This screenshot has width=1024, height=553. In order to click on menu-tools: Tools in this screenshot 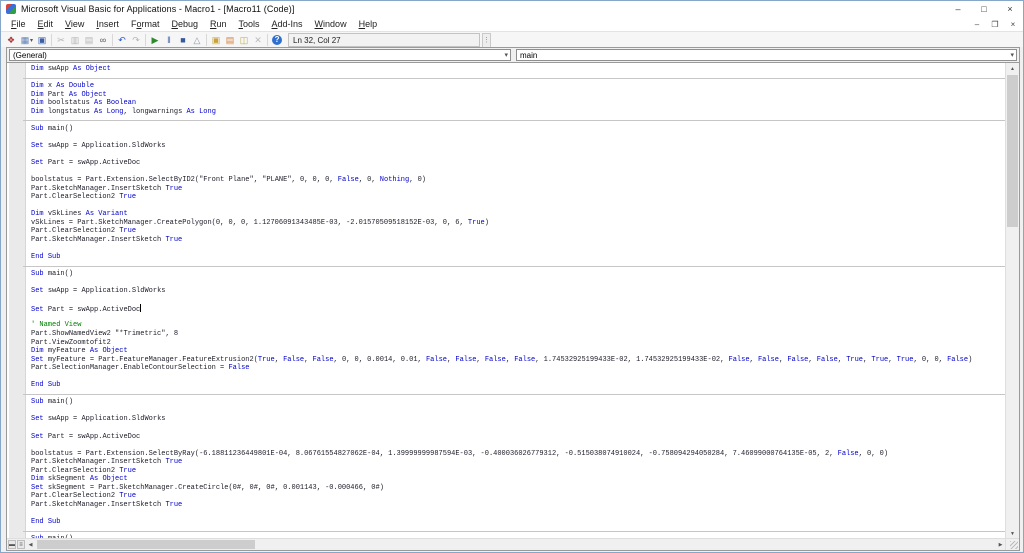, I will do `click(249, 24)`.